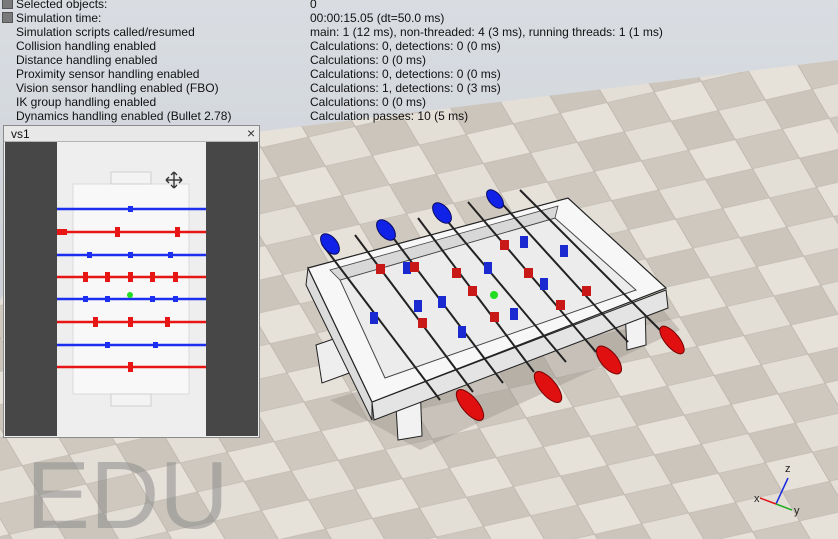 This screenshot has width=838, height=539. What do you see at coordinates (419, 5) in the screenshot?
I see `info-row-selected-objects: Selected objects: 0` at bounding box center [419, 5].